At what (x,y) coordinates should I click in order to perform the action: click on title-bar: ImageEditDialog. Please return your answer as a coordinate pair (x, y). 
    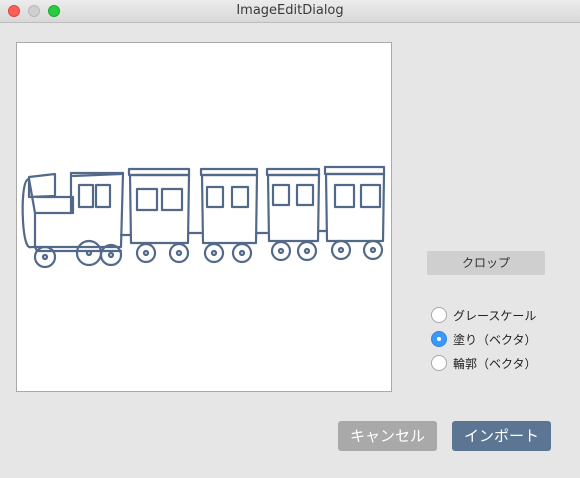
    Looking at the image, I should click on (290, 11).